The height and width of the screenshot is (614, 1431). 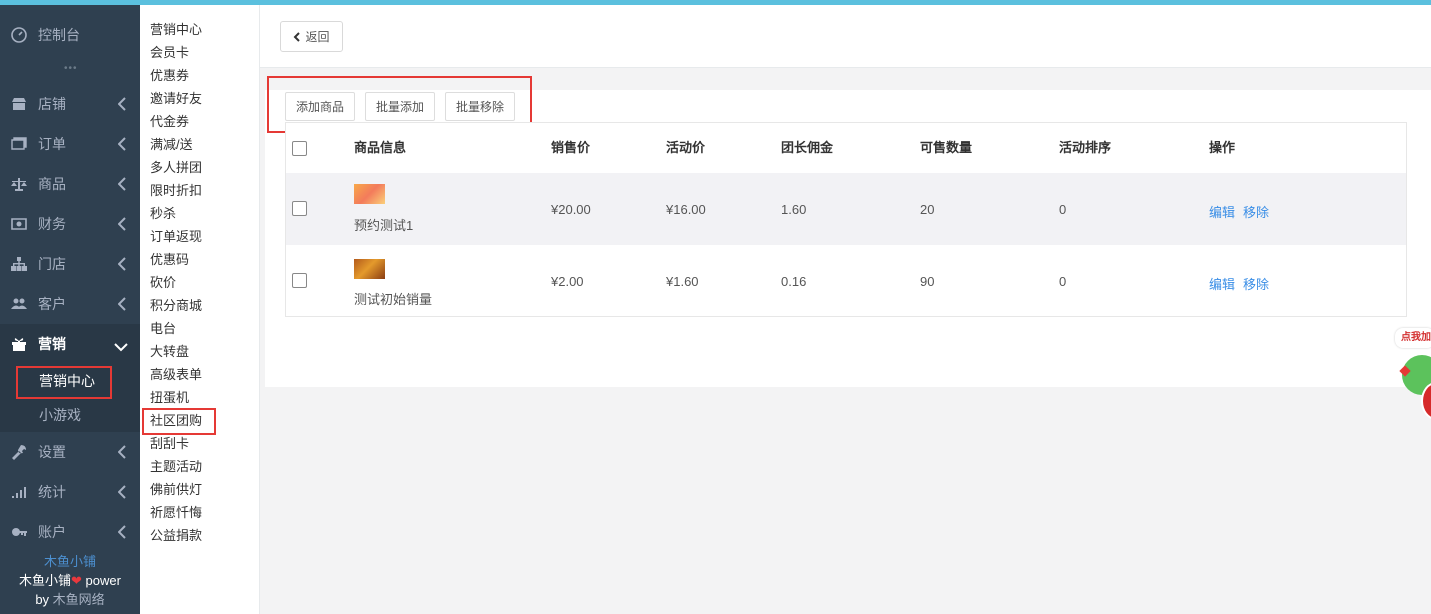 What do you see at coordinates (176, 536) in the screenshot?
I see `submenu-item: 公益捐款` at bounding box center [176, 536].